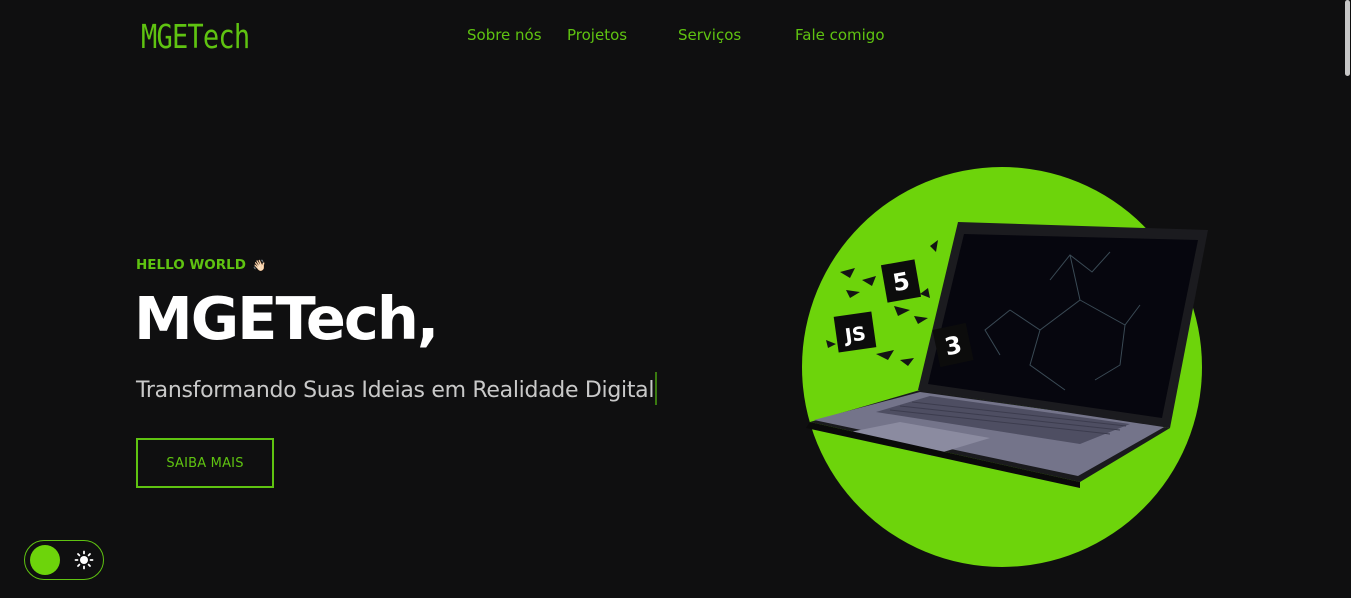 The image size is (1351, 598). What do you see at coordinates (191, 265) in the screenshot?
I see `hero-tagline-text: HELLO WORLD` at bounding box center [191, 265].